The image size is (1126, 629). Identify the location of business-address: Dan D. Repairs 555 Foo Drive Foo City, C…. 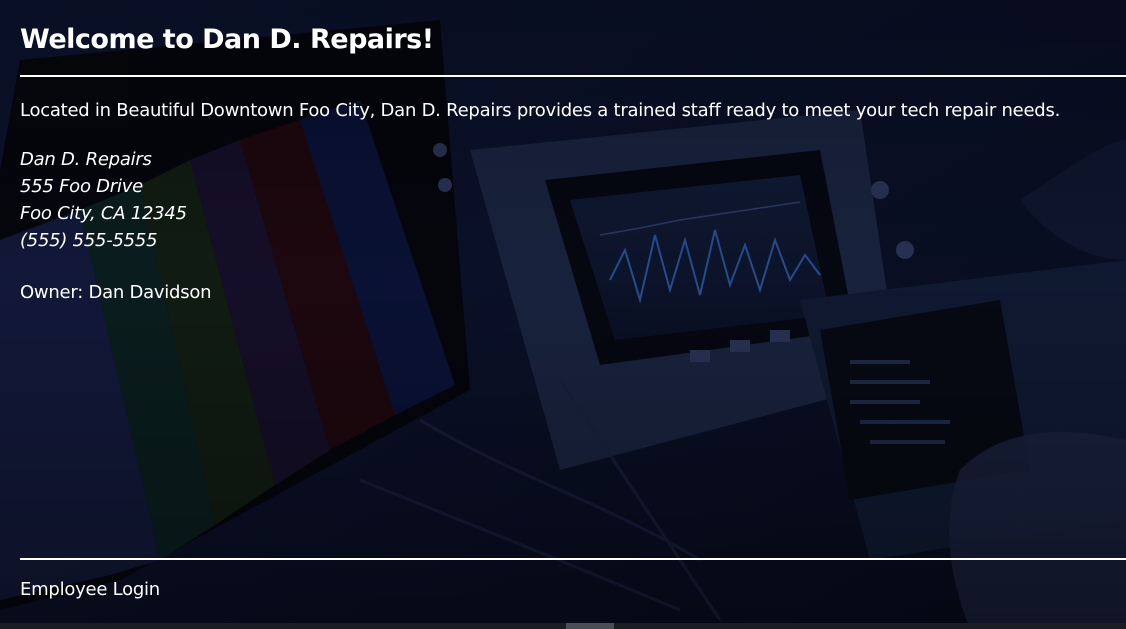
(103, 200).